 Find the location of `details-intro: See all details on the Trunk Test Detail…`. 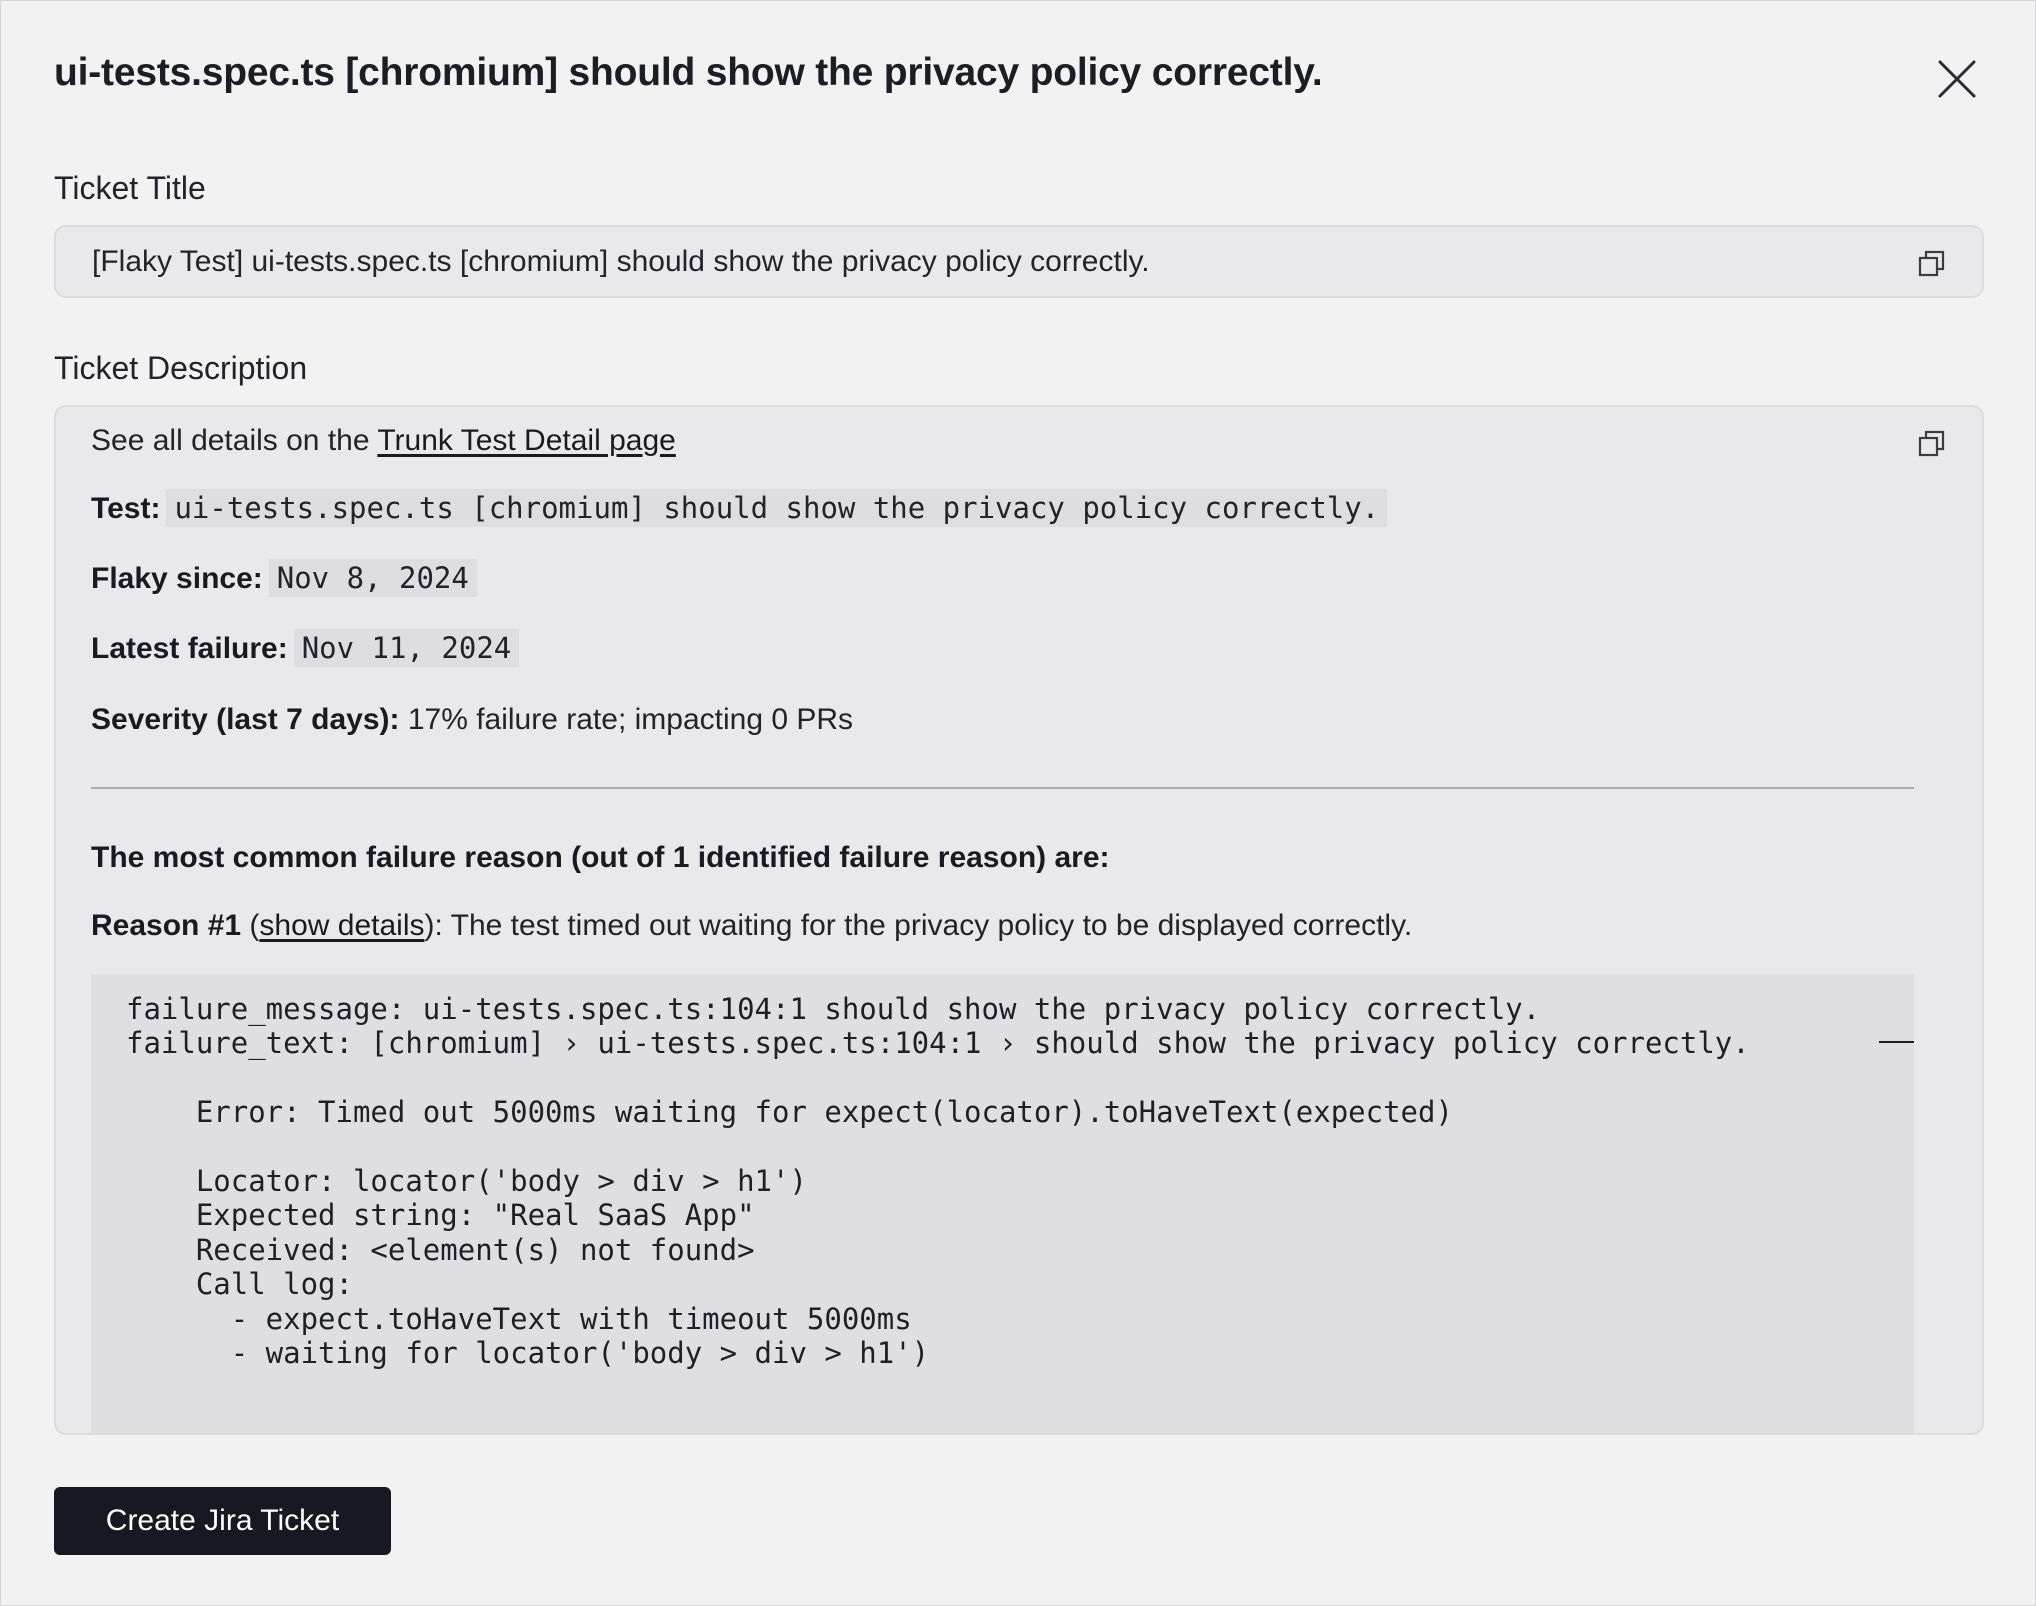

details-intro: See all details on the Trunk Test Detail… is located at coordinates (383, 441).